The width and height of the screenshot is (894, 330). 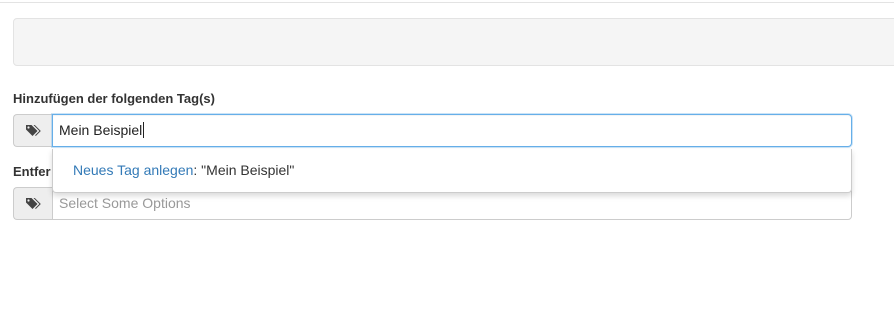 I want to click on create-tag-option: Neues Tag anlegen: "Mein Beispiel", so click(x=183, y=170).